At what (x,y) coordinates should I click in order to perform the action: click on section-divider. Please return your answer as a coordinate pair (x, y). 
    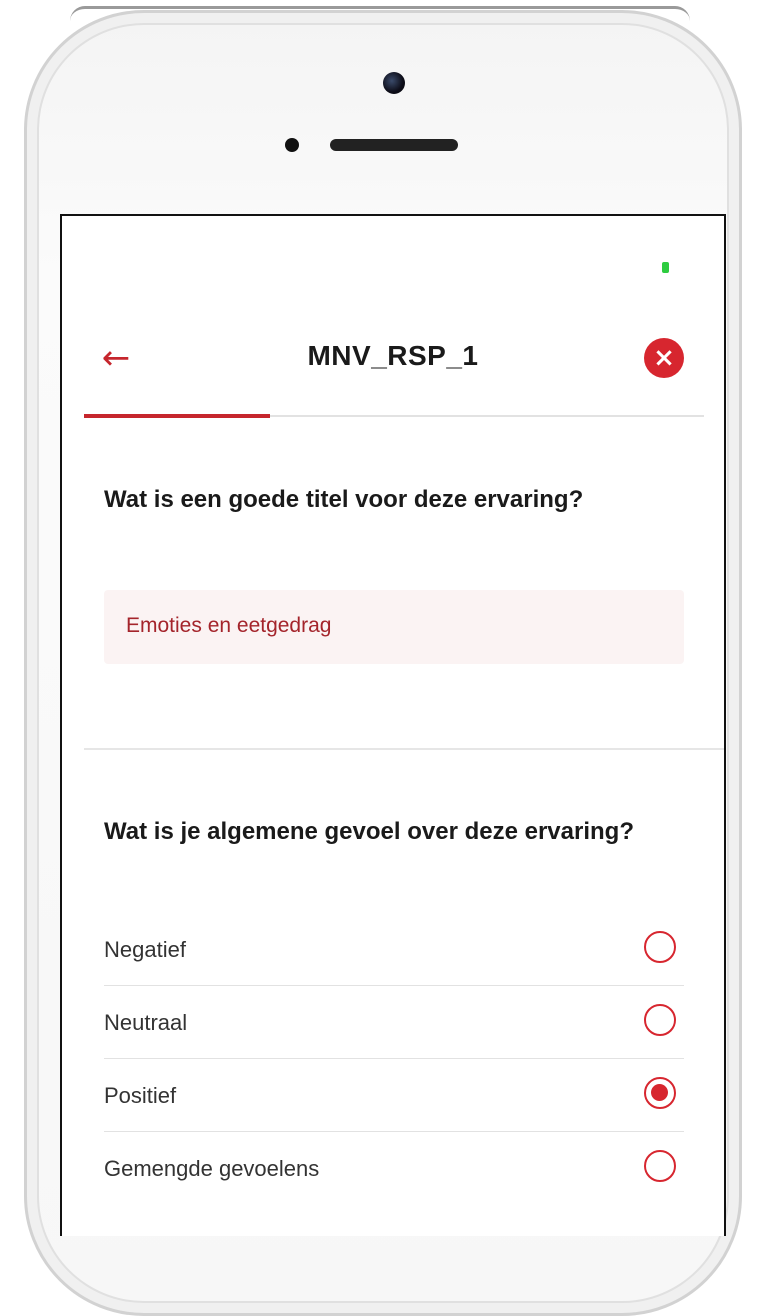
    Looking at the image, I should click on (404, 749).